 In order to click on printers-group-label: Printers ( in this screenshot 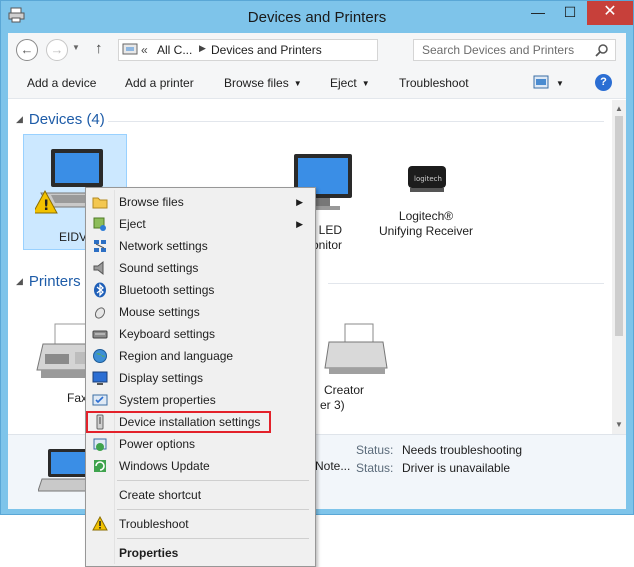, I will do `click(59, 281)`.